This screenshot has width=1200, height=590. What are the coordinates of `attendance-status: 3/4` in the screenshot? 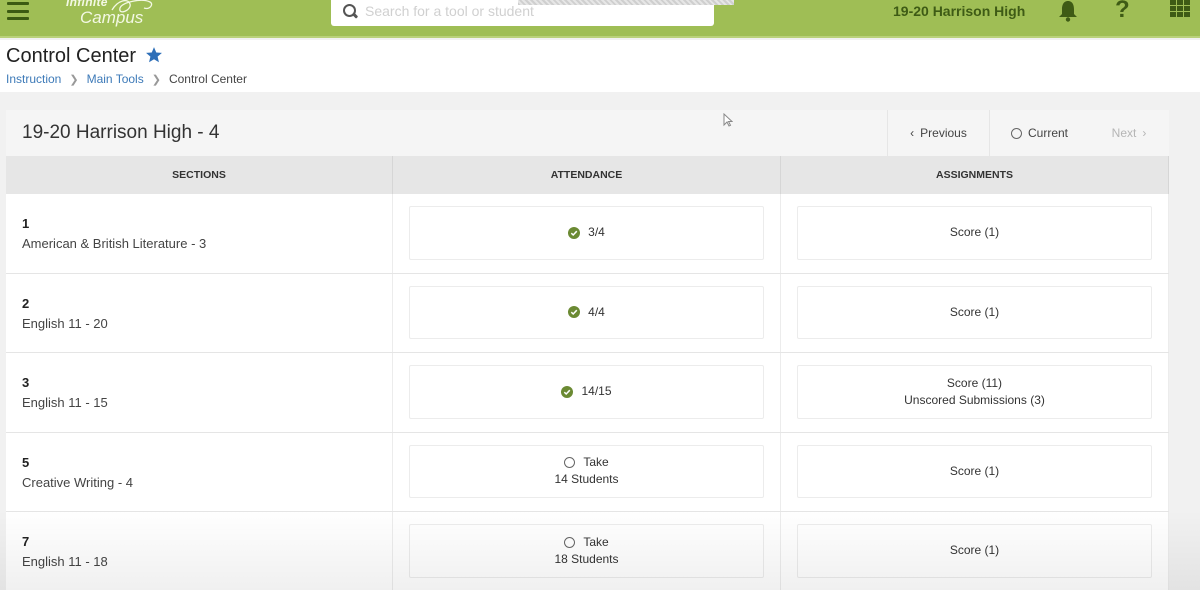 It's located at (596, 232).